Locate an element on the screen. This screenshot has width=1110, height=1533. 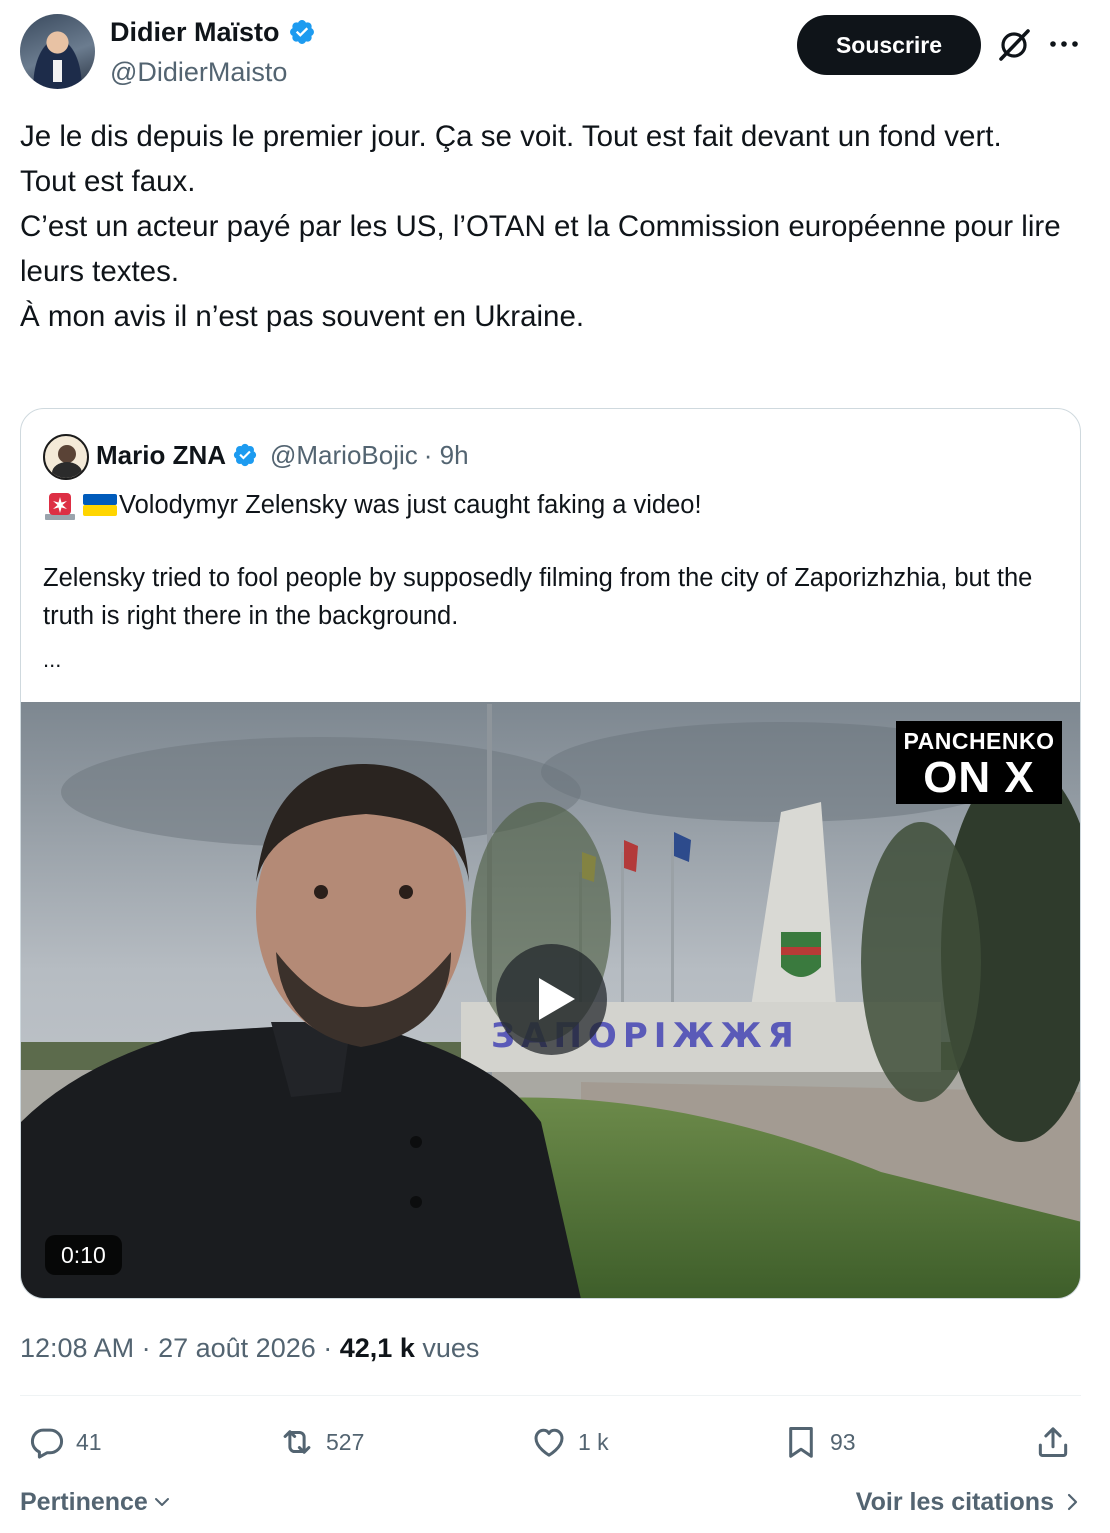
quoted-verified-badge-icon is located at coordinates (245, 455).